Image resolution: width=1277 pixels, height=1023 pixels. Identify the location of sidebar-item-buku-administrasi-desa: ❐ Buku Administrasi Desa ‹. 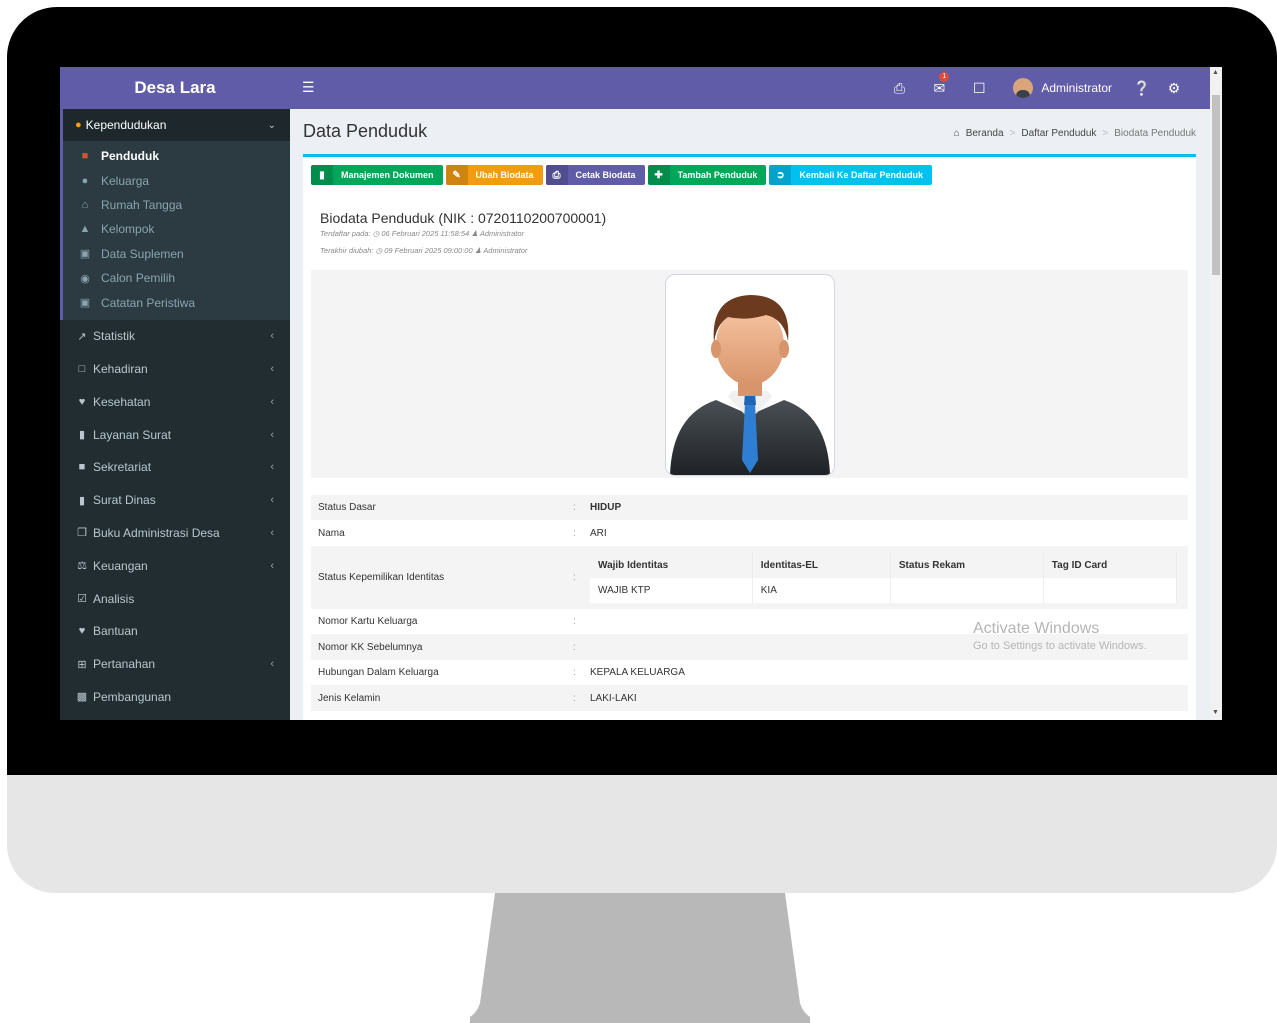
(175, 533).